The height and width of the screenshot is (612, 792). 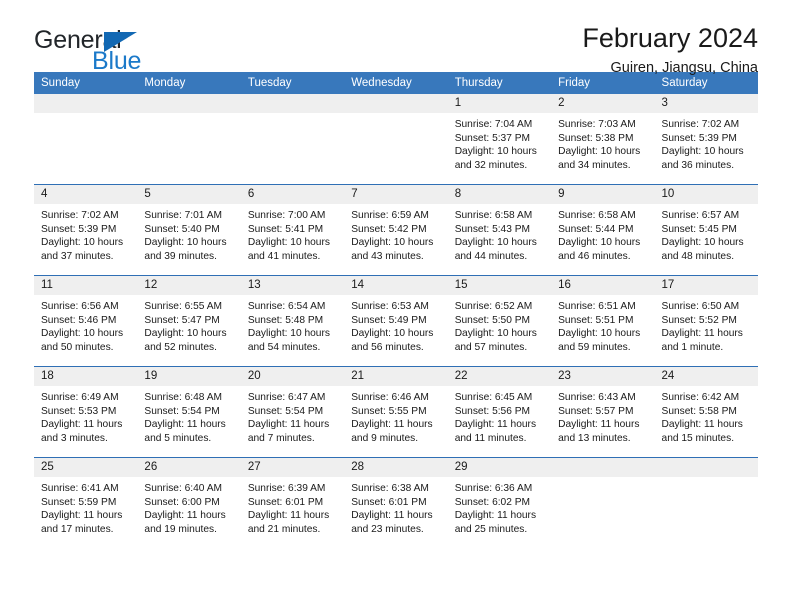 What do you see at coordinates (597, 397) in the screenshot?
I see `sunrise-text: Sunrise: 6:43 AM` at bounding box center [597, 397].